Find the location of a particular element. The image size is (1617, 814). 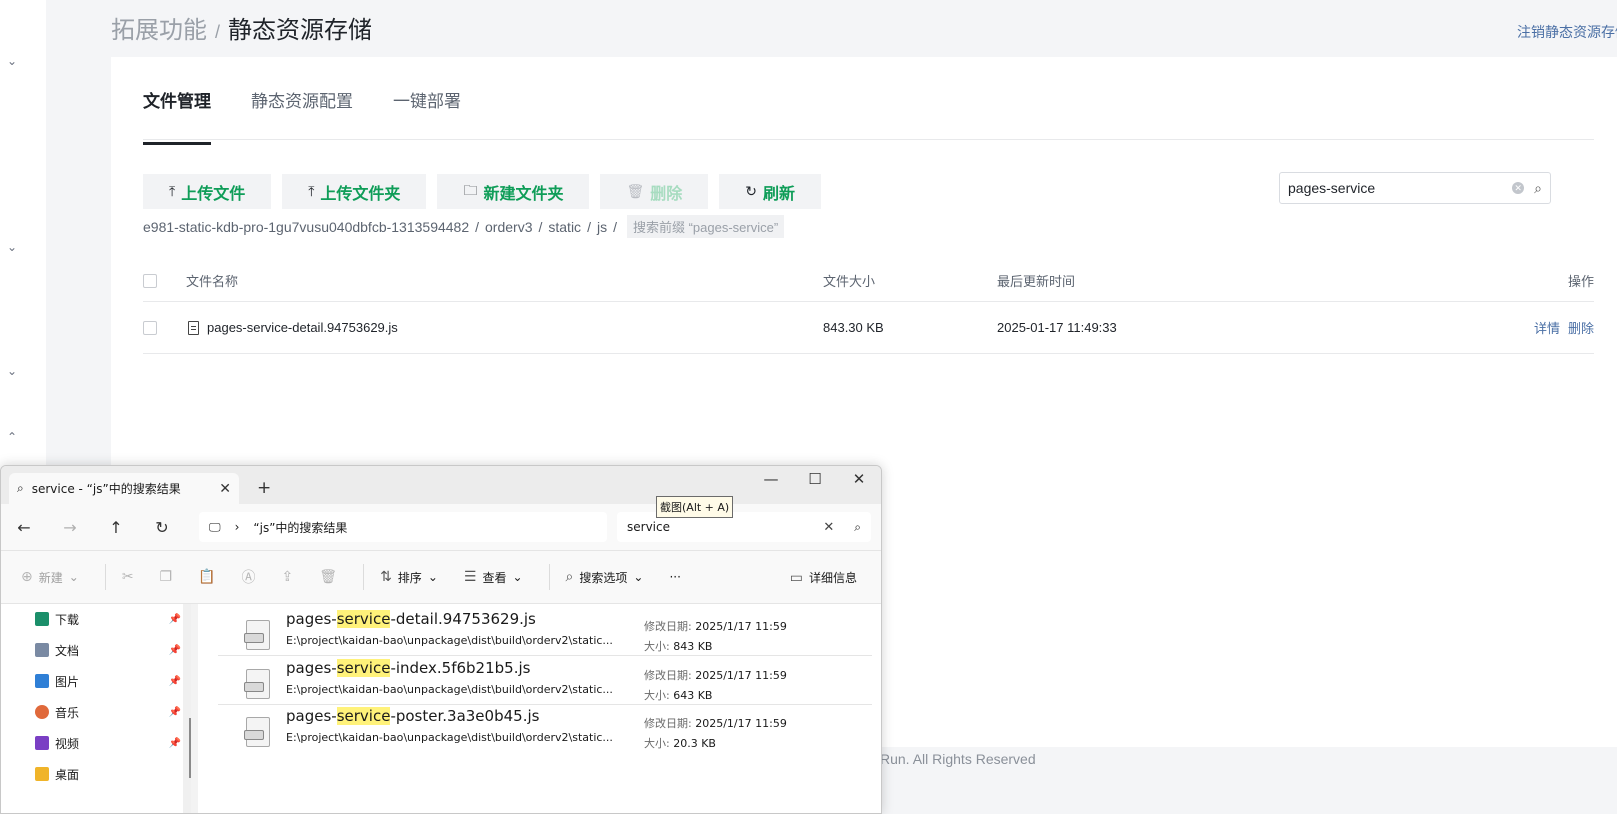

tab-bar: 文件管理 静态资源配置 一键部署 is located at coordinates (302, 116).